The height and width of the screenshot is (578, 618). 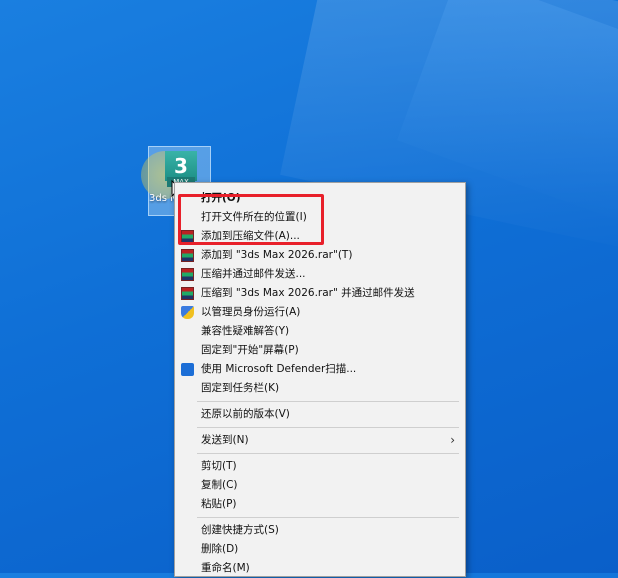 What do you see at coordinates (320, 331) in the screenshot?
I see `menu-item: 兼容性疑难解答(Y)` at bounding box center [320, 331].